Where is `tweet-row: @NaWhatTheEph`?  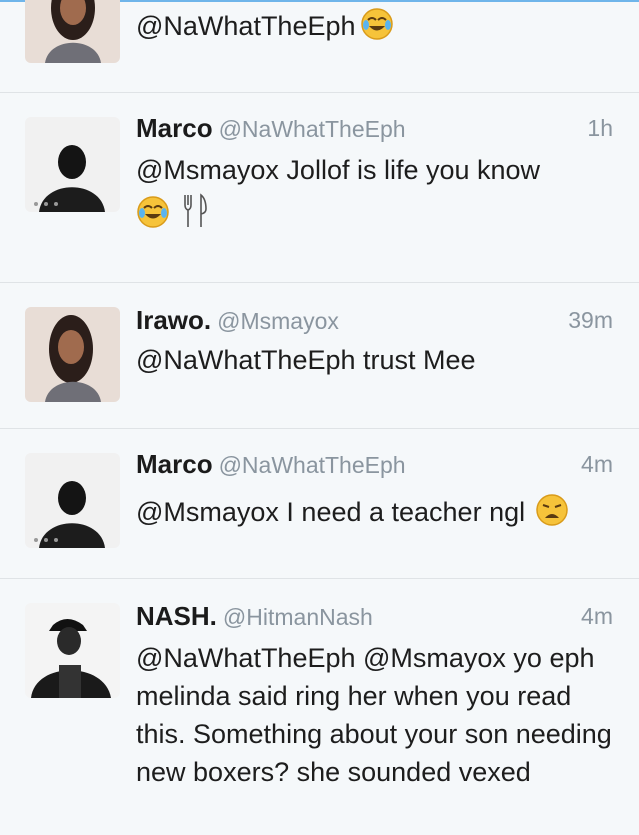
tweet-row: @NaWhatTheEph is located at coordinates (319, 46).